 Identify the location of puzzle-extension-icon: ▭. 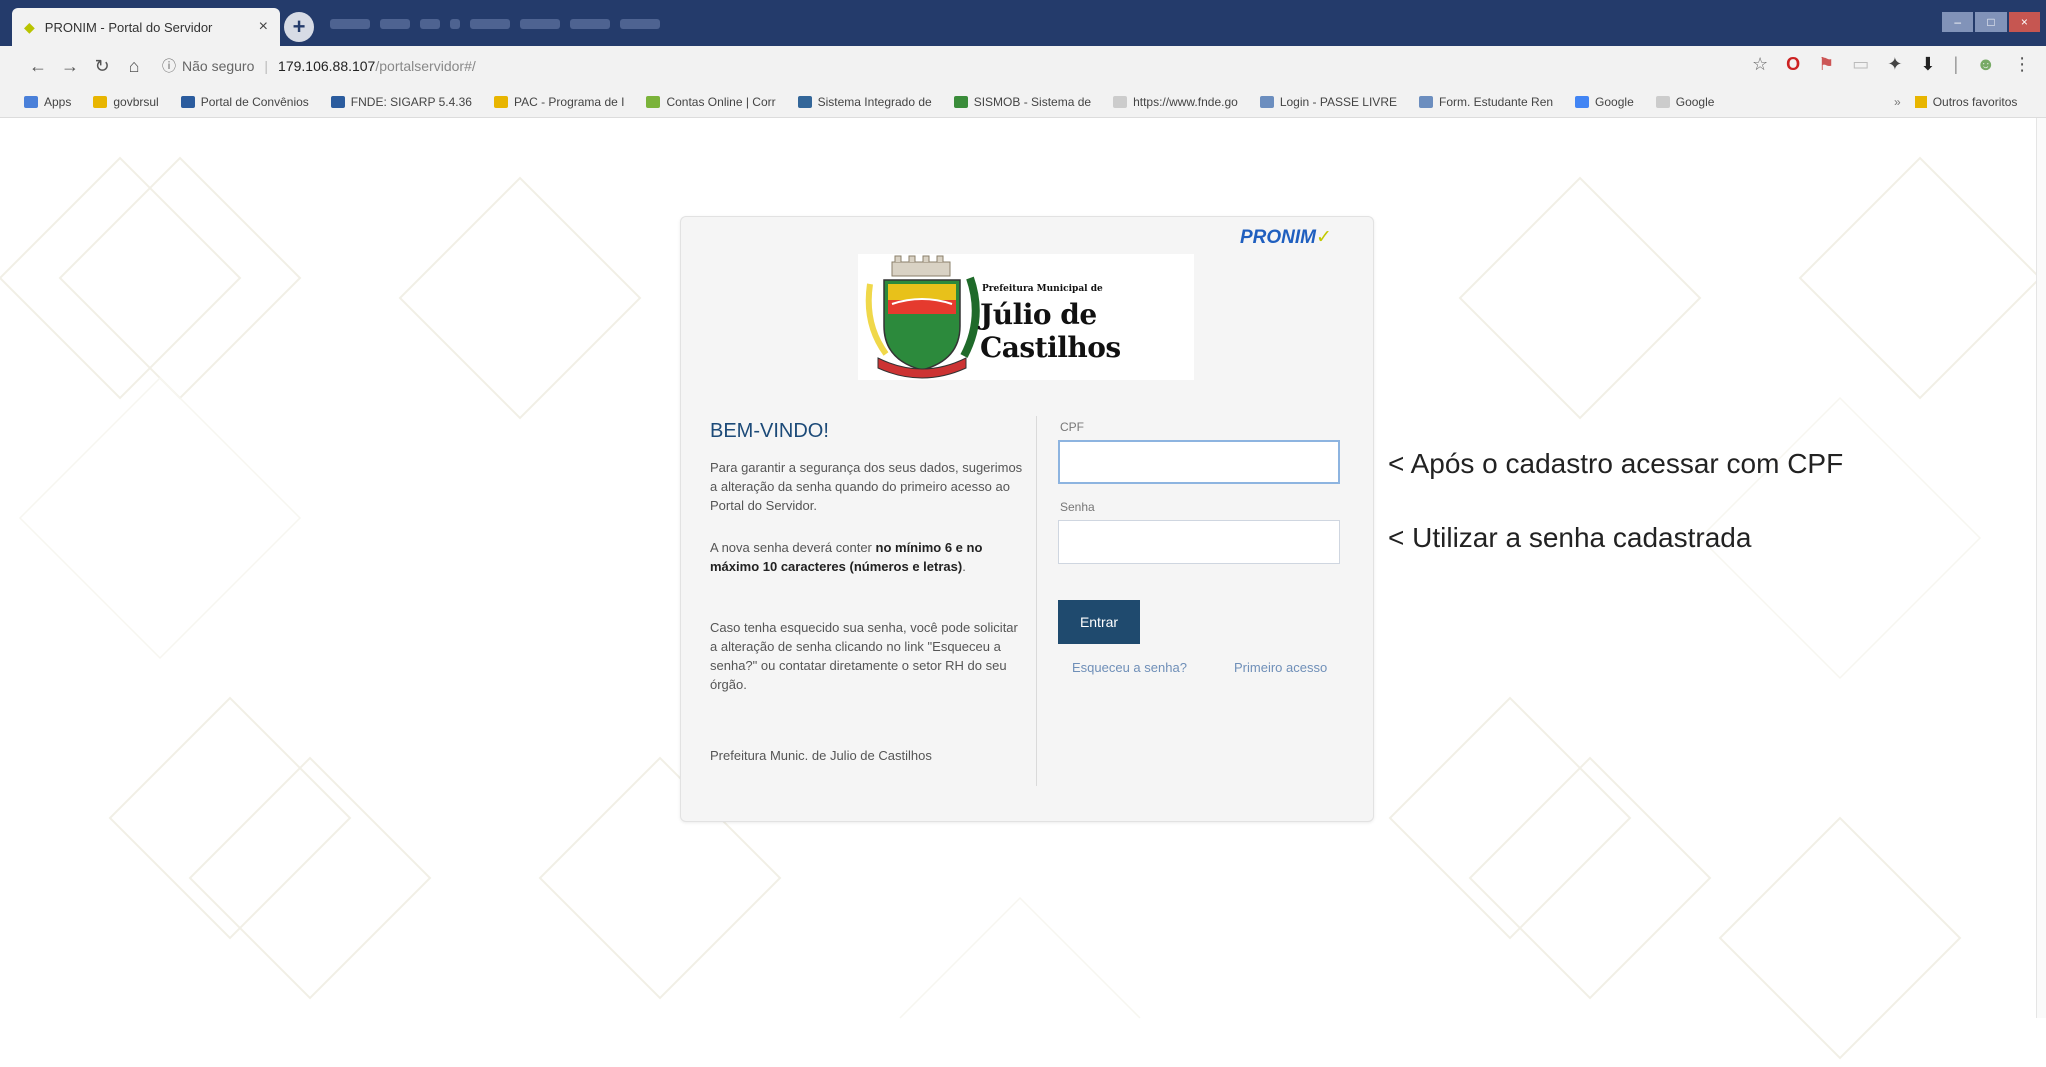
(1860, 64).